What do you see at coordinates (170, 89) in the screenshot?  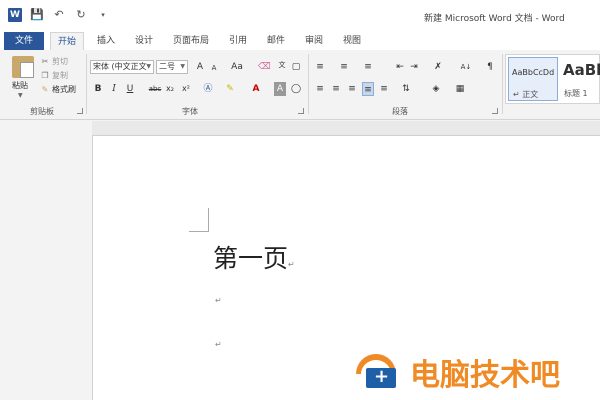 I see `subscript-button: x₂` at bounding box center [170, 89].